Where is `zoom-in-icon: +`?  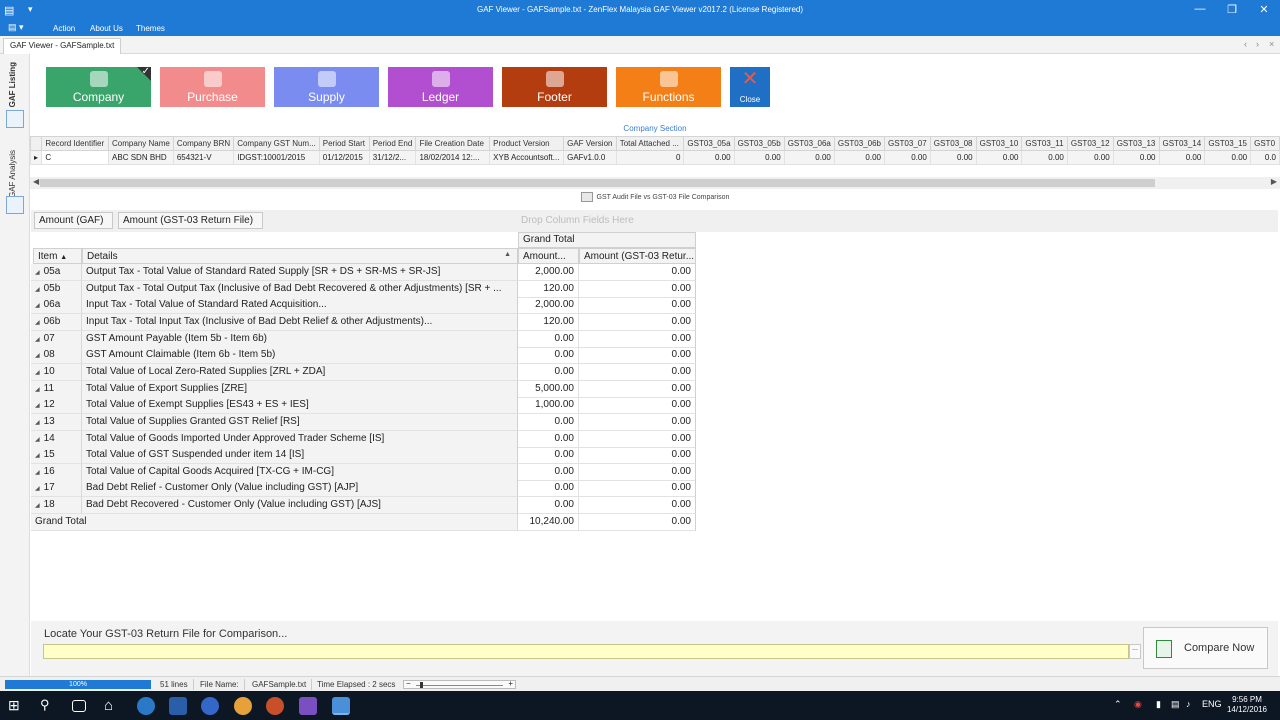
zoom-in-icon: + is located at coordinates (510, 683).